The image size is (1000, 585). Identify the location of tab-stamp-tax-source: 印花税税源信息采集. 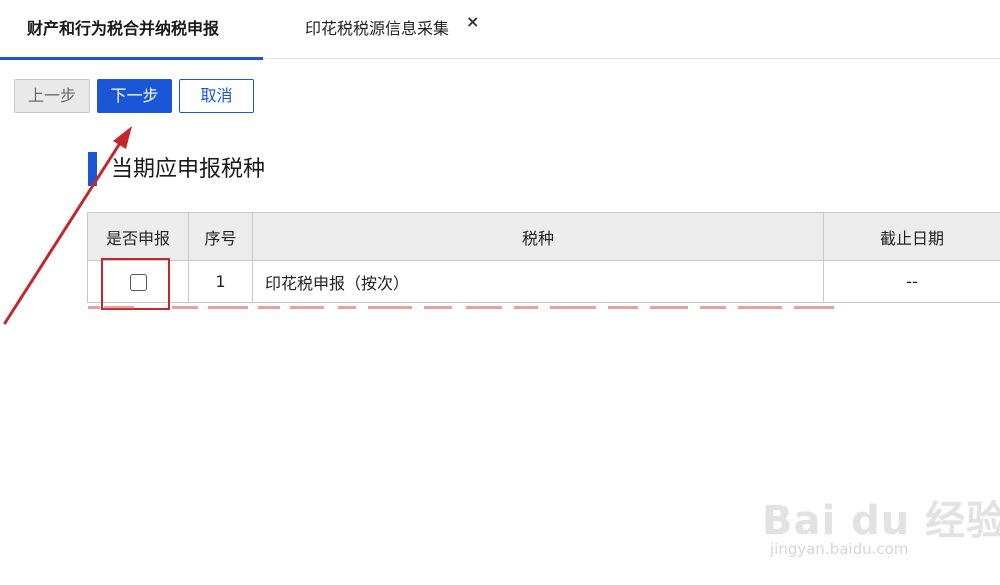
(377, 29).